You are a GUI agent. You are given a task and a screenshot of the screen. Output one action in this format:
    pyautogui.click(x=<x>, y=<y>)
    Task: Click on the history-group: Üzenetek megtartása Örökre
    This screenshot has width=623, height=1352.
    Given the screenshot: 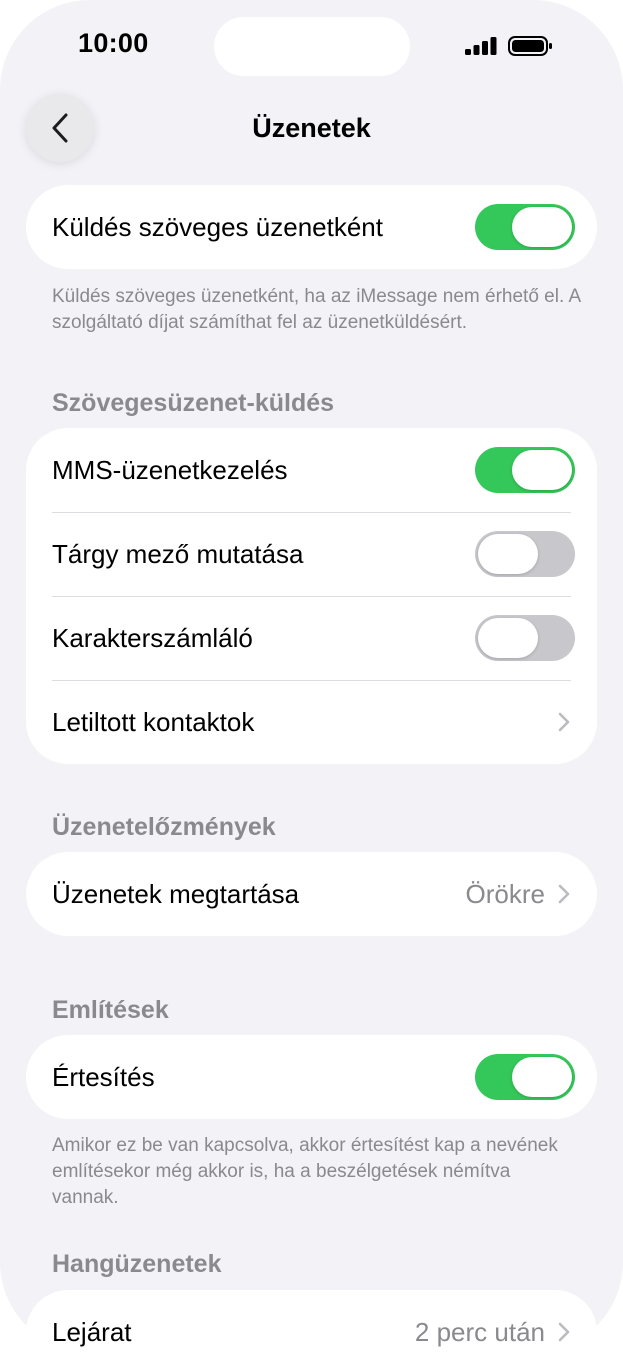 What is the action you would take?
    pyautogui.click(x=311, y=894)
    